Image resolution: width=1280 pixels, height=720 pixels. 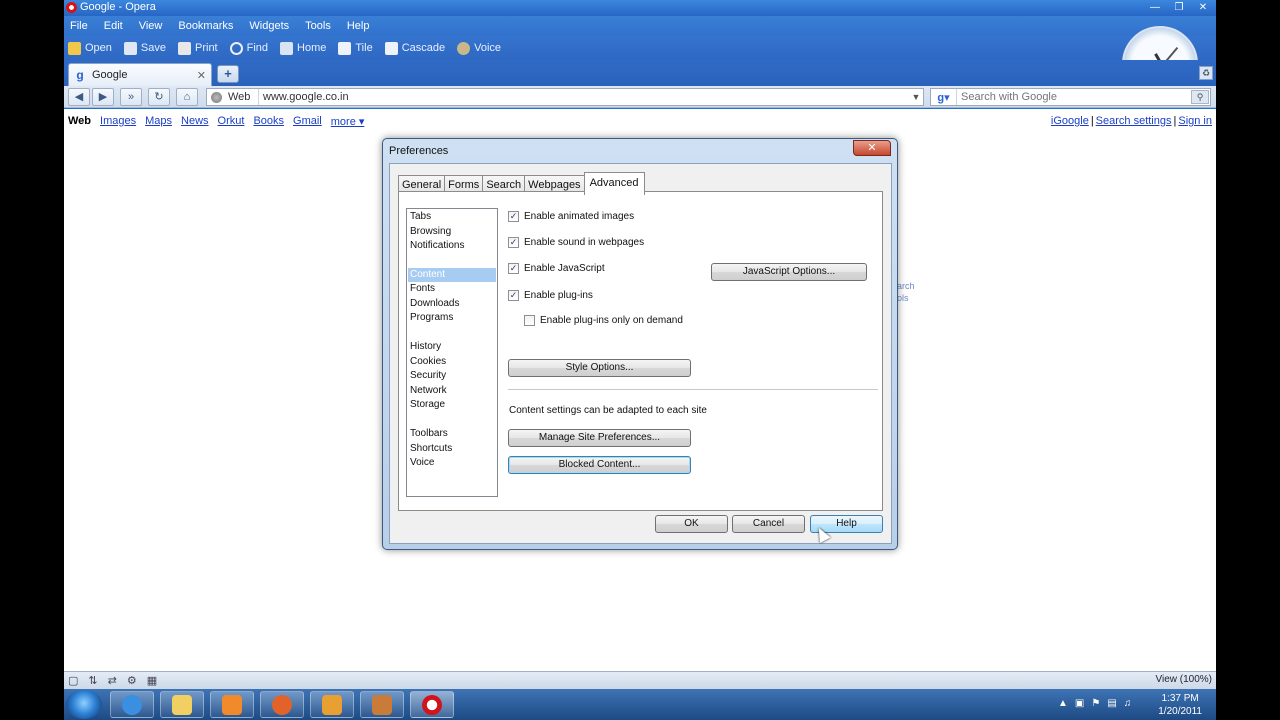 What do you see at coordinates (152, 680) in the screenshot?
I see `image-icon: ▦` at bounding box center [152, 680].